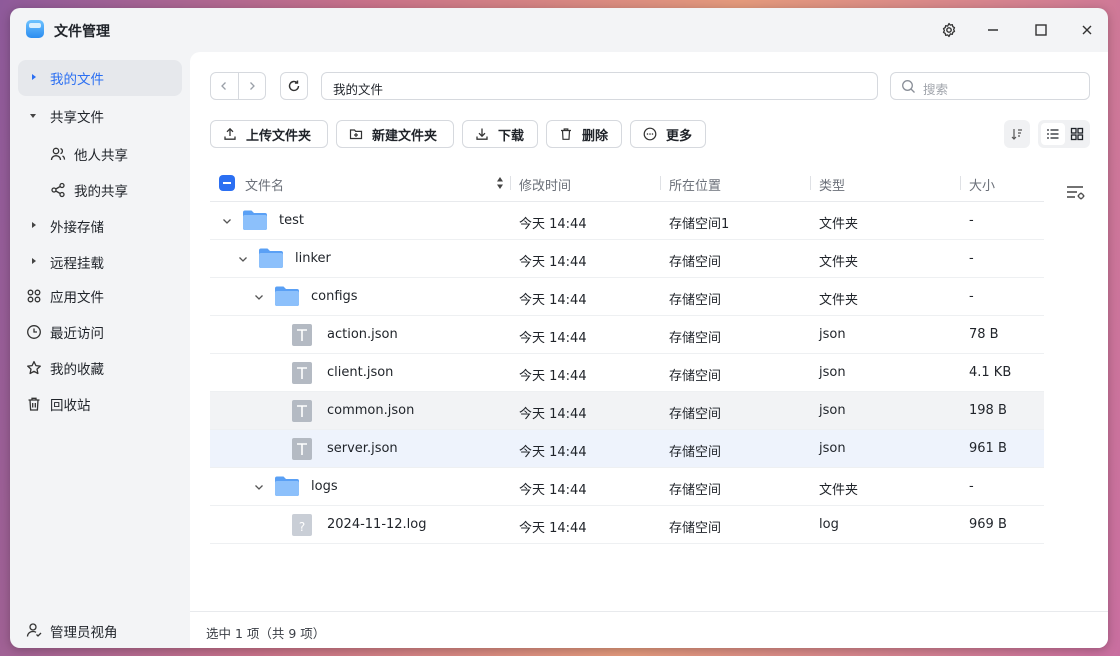 Image resolution: width=1120 pixels, height=656 pixels. What do you see at coordinates (356, 134) in the screenshot?
I see `new-folder-icon` at bounding box center [356, 134].